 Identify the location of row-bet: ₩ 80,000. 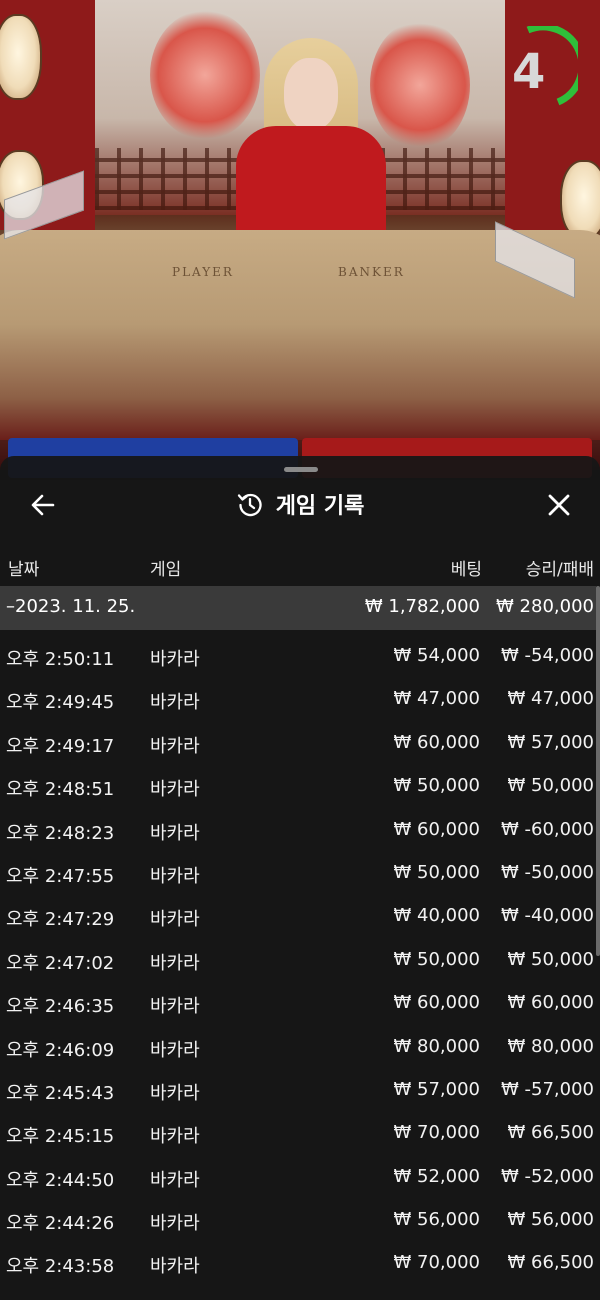
(436, 1046).